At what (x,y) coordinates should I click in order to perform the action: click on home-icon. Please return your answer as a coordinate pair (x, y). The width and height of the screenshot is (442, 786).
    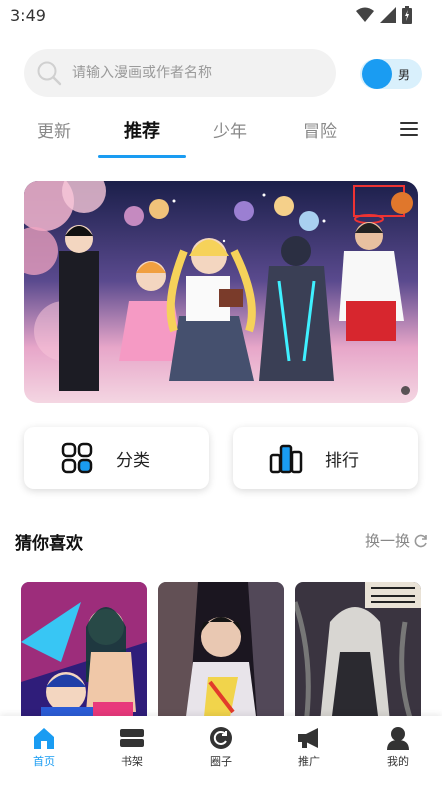
    Looking at the image, I should click on (44, 738).